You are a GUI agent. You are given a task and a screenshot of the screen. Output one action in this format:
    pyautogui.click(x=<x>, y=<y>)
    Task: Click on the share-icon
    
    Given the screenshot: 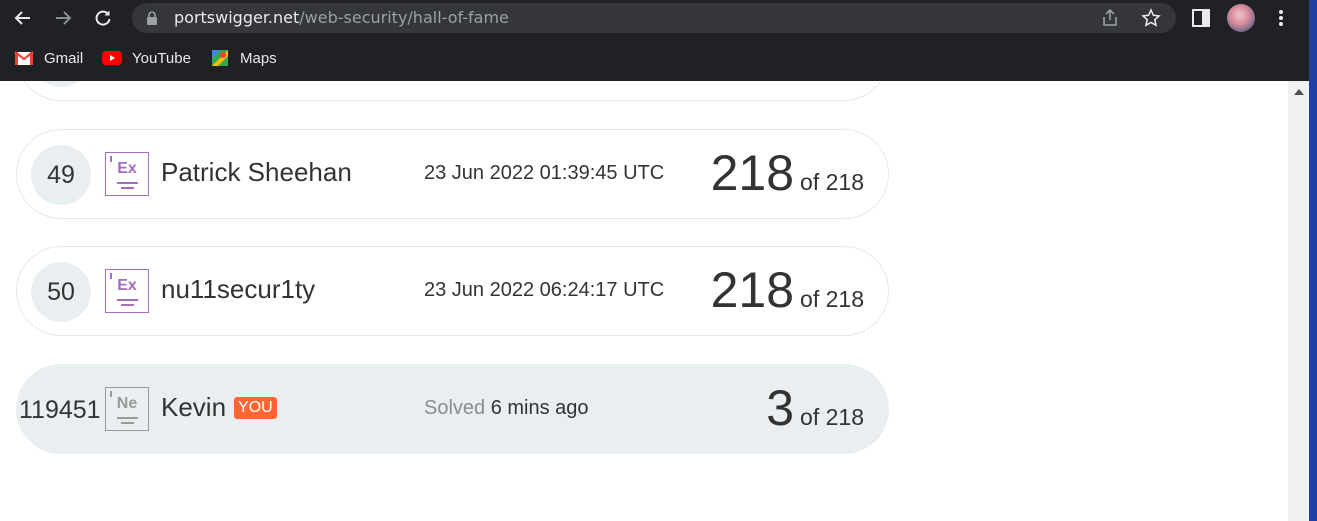 What is the action you would take?
    pyautogui.click(x=1110, y=18)
    